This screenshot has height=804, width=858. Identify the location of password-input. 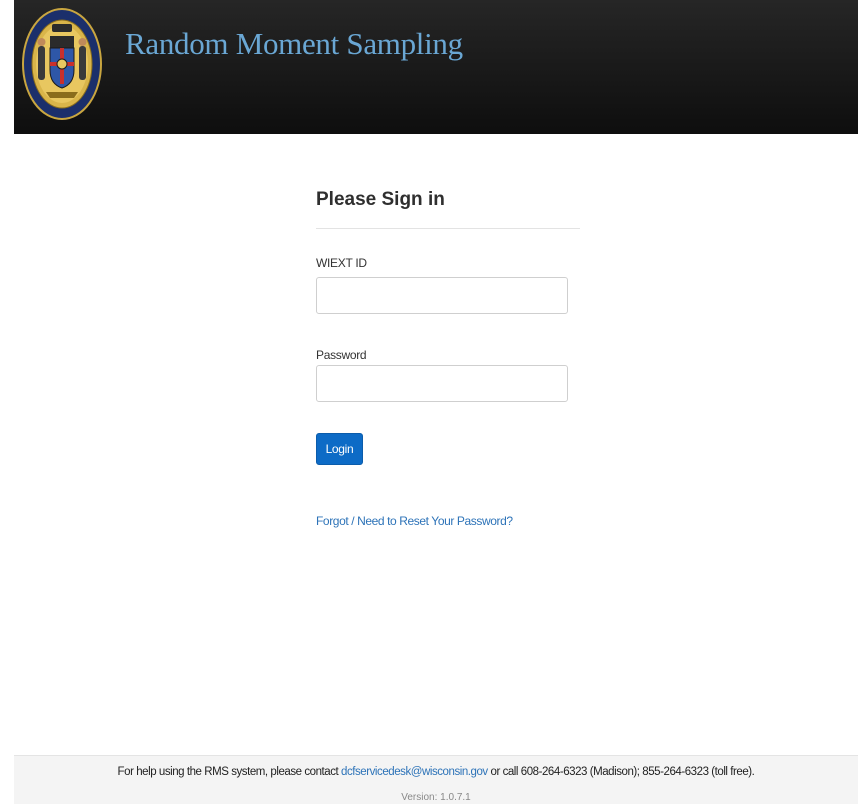
(442, 383).